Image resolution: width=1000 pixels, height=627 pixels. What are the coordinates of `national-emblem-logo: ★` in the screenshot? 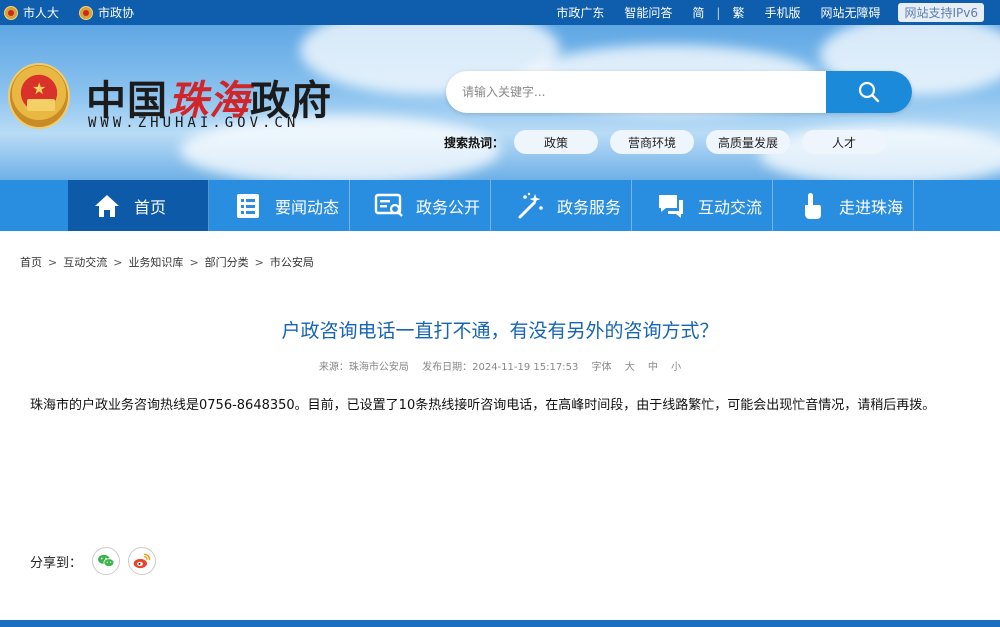 It's located at (39, 96).